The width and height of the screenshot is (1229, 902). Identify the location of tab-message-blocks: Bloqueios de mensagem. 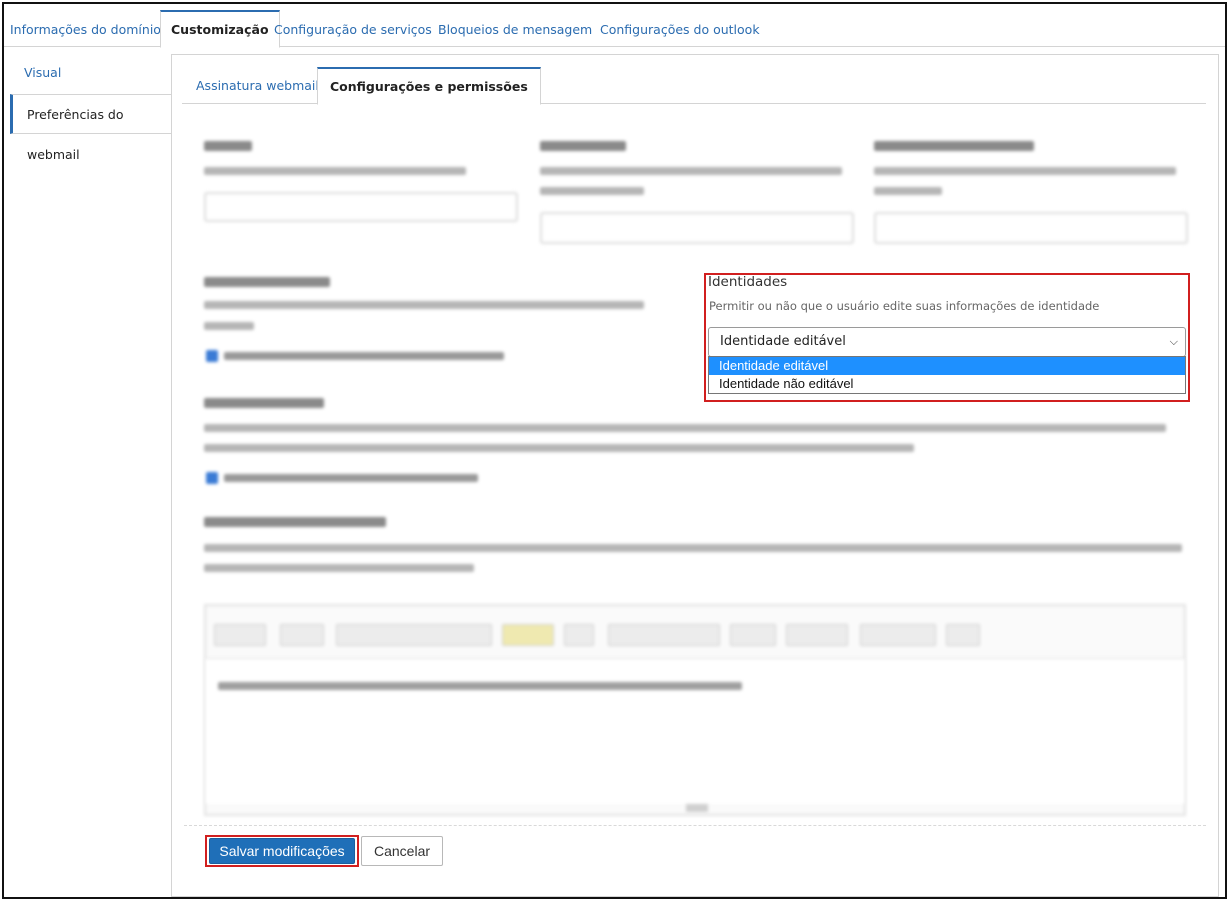
(515, 30).